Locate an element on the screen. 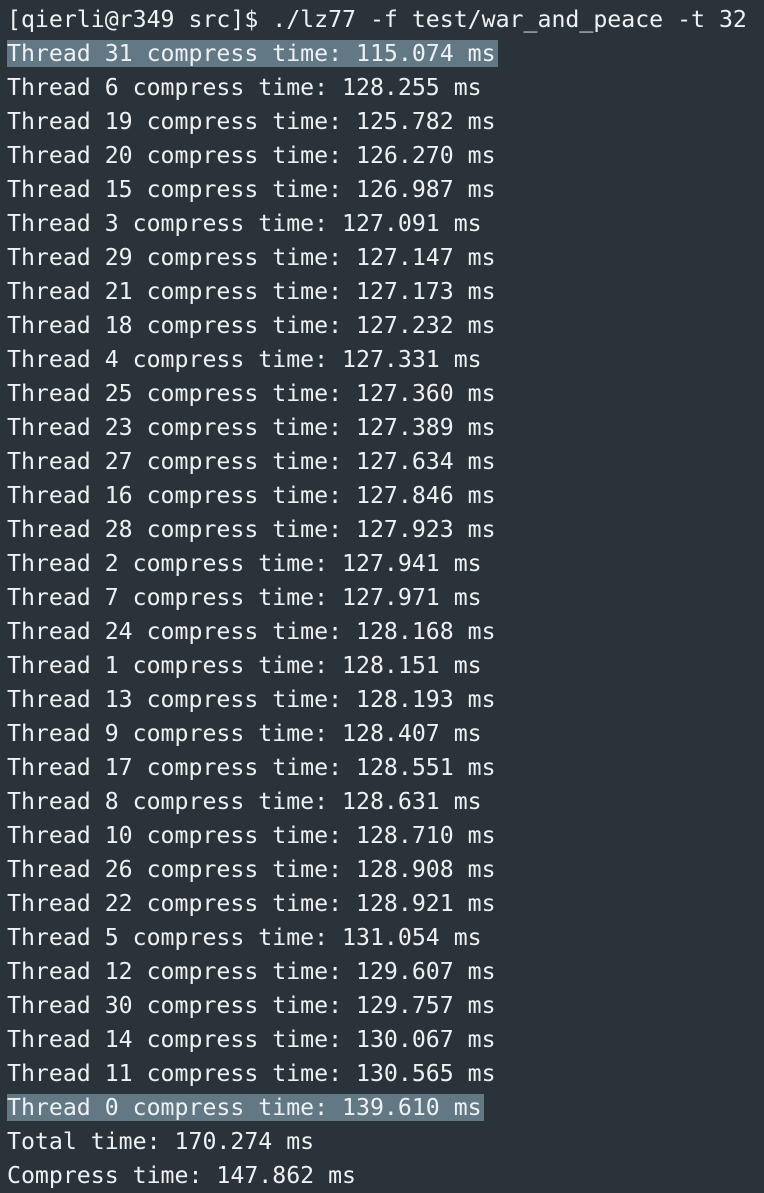 Image resolution: width=764 pixels, height=1193 pixels. thread-time-text: Thread 12 compress time: 129.607 ms is located at coordinates (251, 971).